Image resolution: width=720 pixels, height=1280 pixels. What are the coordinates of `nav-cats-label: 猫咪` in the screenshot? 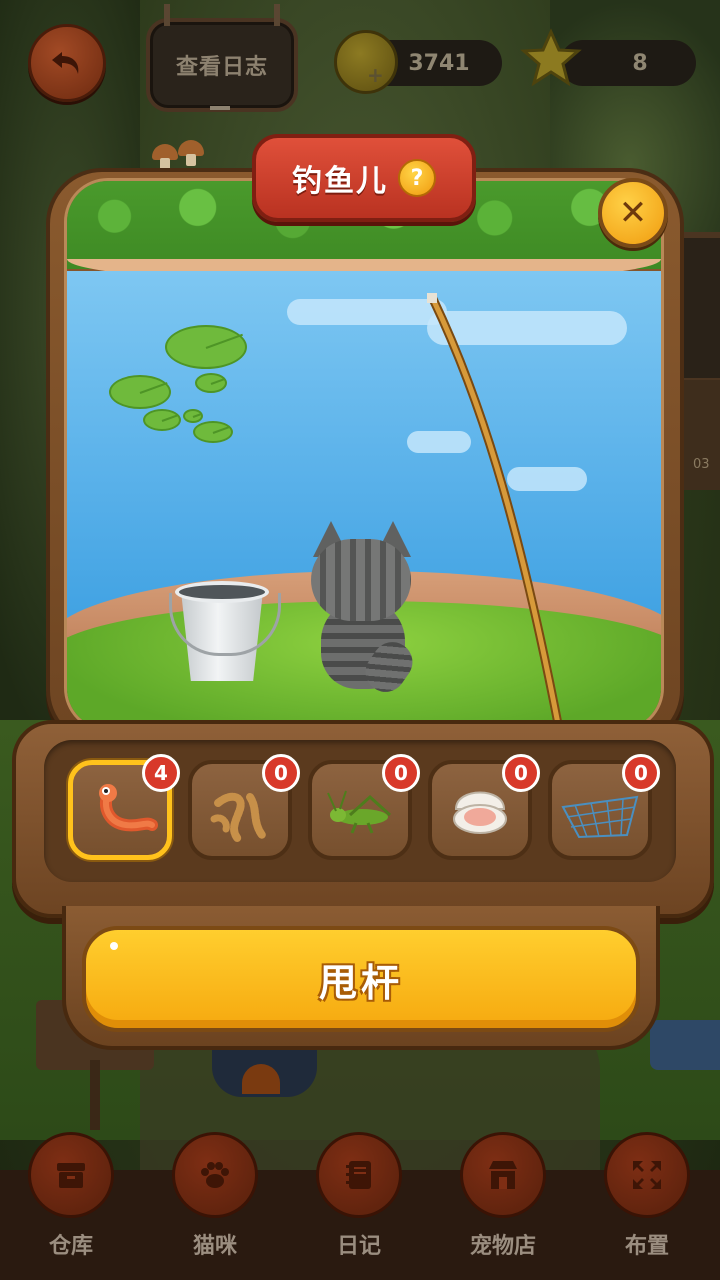 It's located at (214, 1246).